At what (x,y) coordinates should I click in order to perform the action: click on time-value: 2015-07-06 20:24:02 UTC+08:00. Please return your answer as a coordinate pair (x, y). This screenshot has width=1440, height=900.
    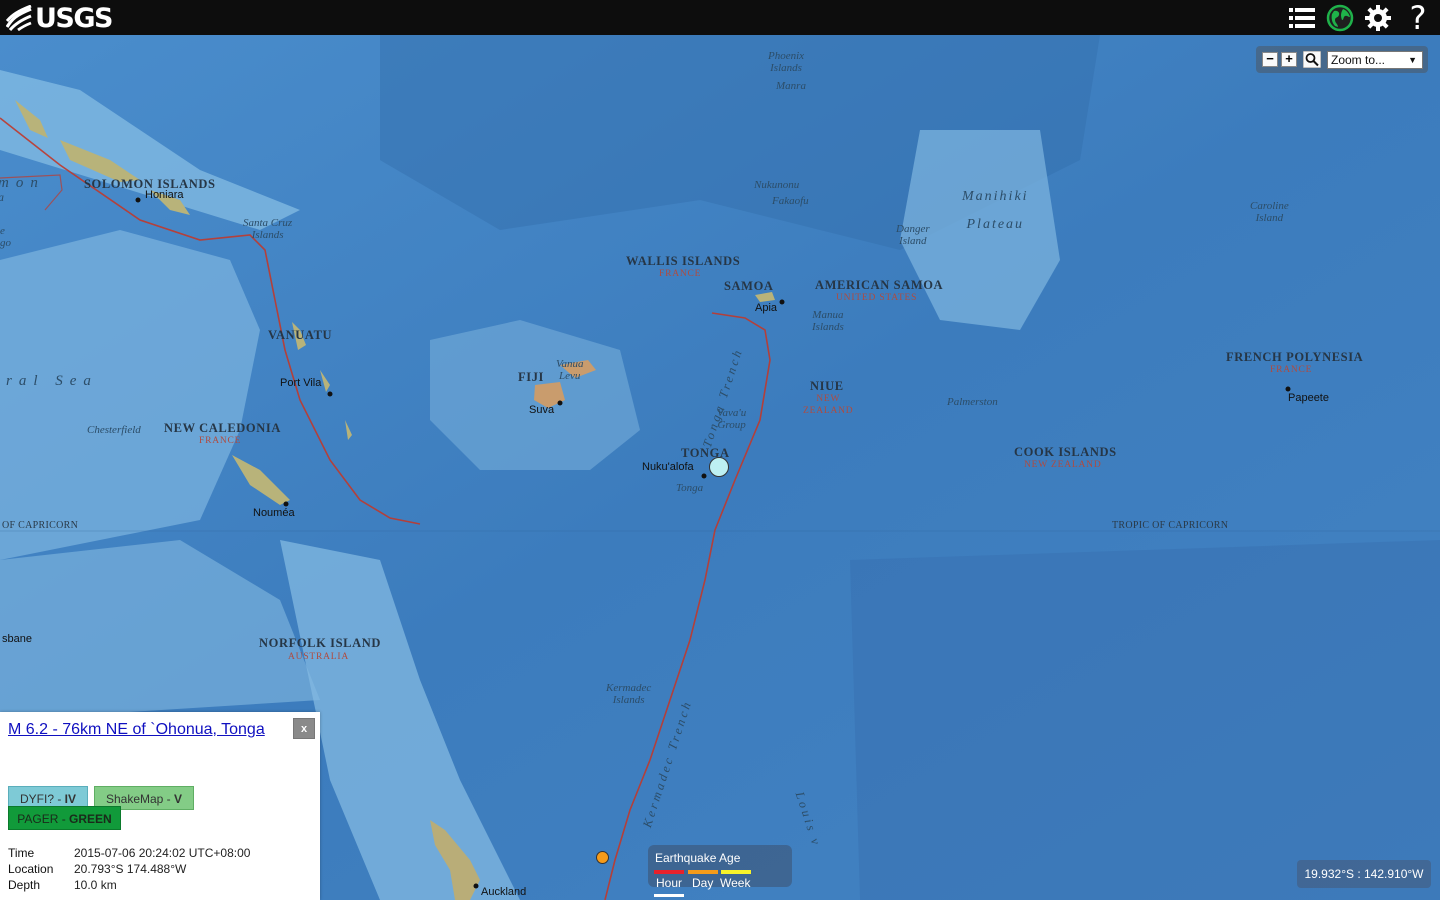
    Looking at the image, I should click on (162, 853).